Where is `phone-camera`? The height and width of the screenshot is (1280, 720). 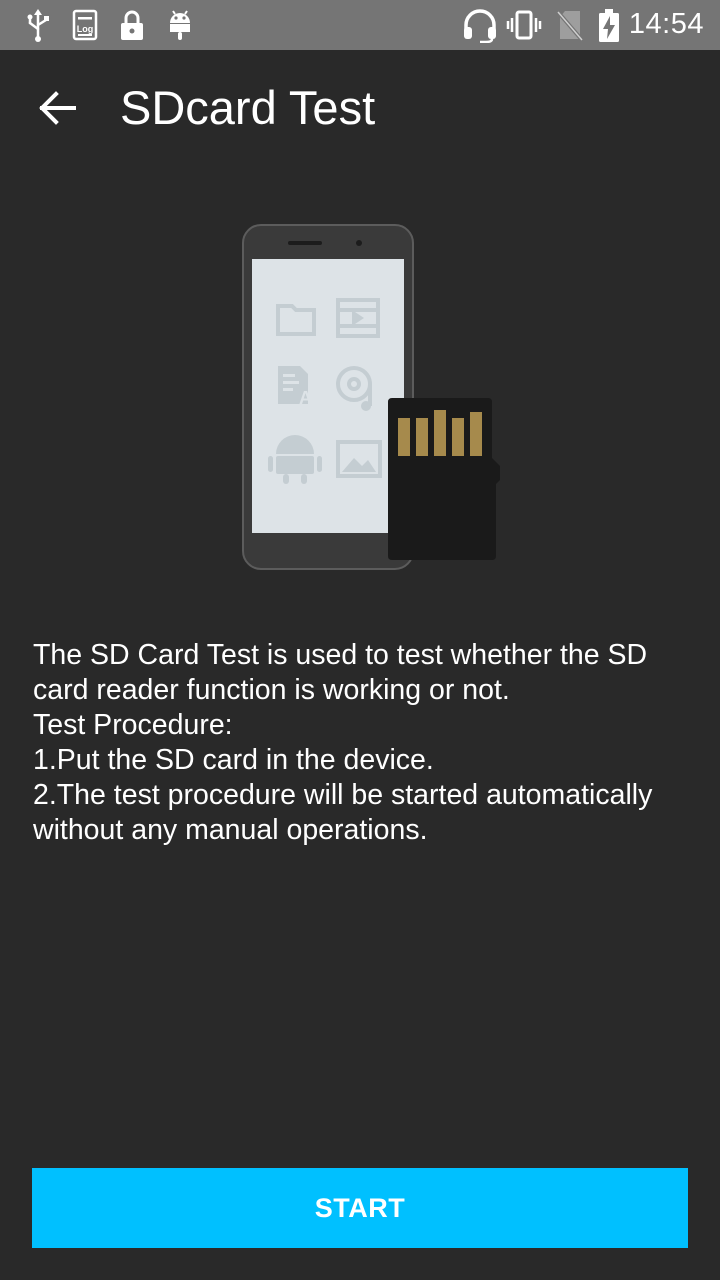
phone-camera is located at coordinates (359, 243).